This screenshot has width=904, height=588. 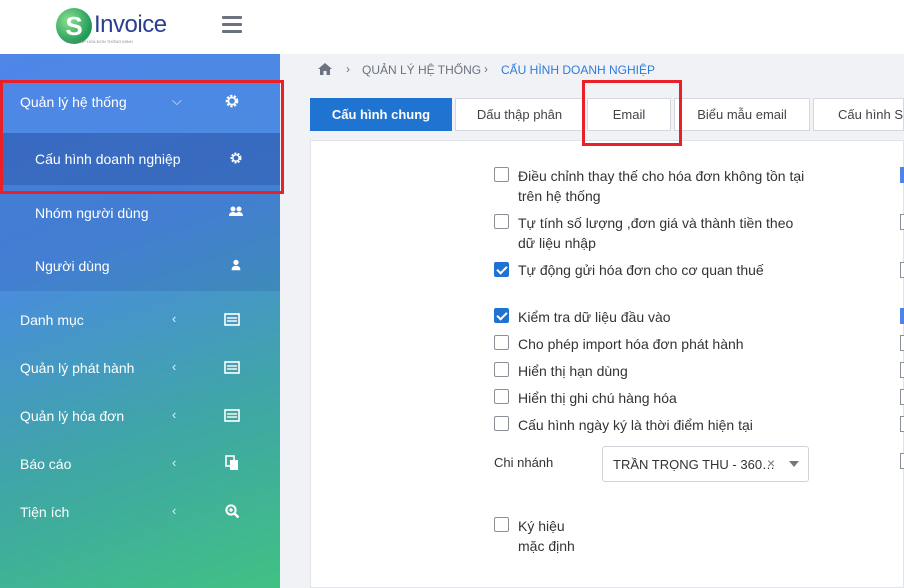 What do you see at coordinates (501, 315) in the screenshot?
I see `checkbox-validate-input` at bounding box center [501, 315].